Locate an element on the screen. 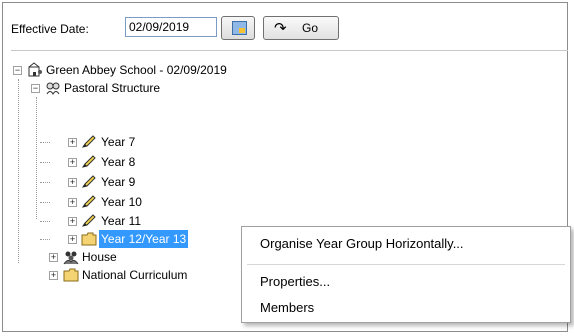 This screenshot has width=574, height=336. tree-node-label: Year 9 is located at coordinates (118, 182).